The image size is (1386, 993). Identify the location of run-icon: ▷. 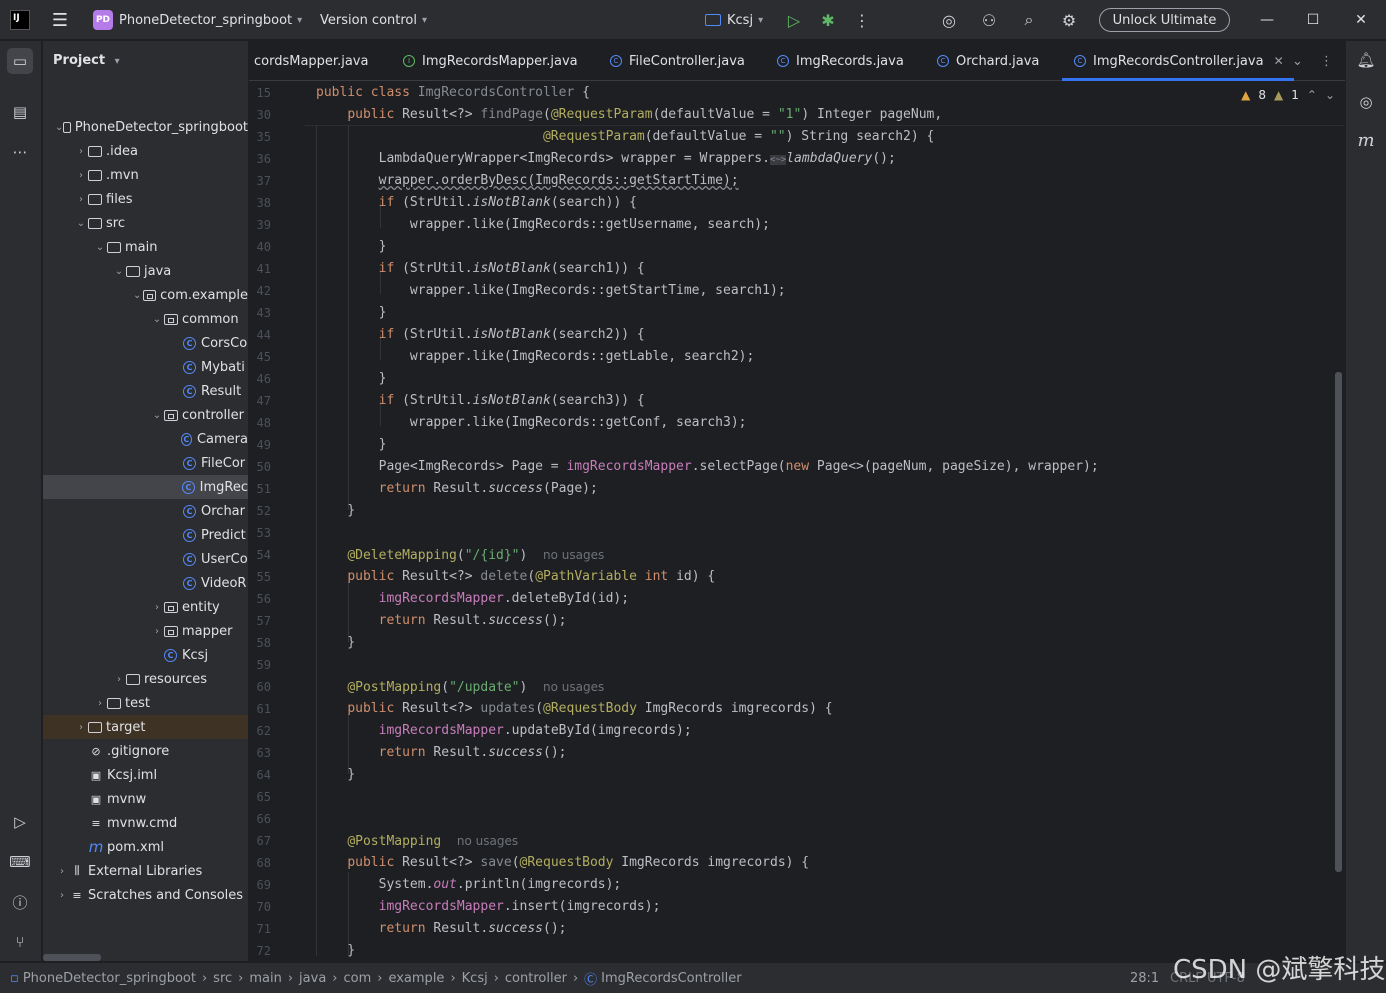
(794, 20).